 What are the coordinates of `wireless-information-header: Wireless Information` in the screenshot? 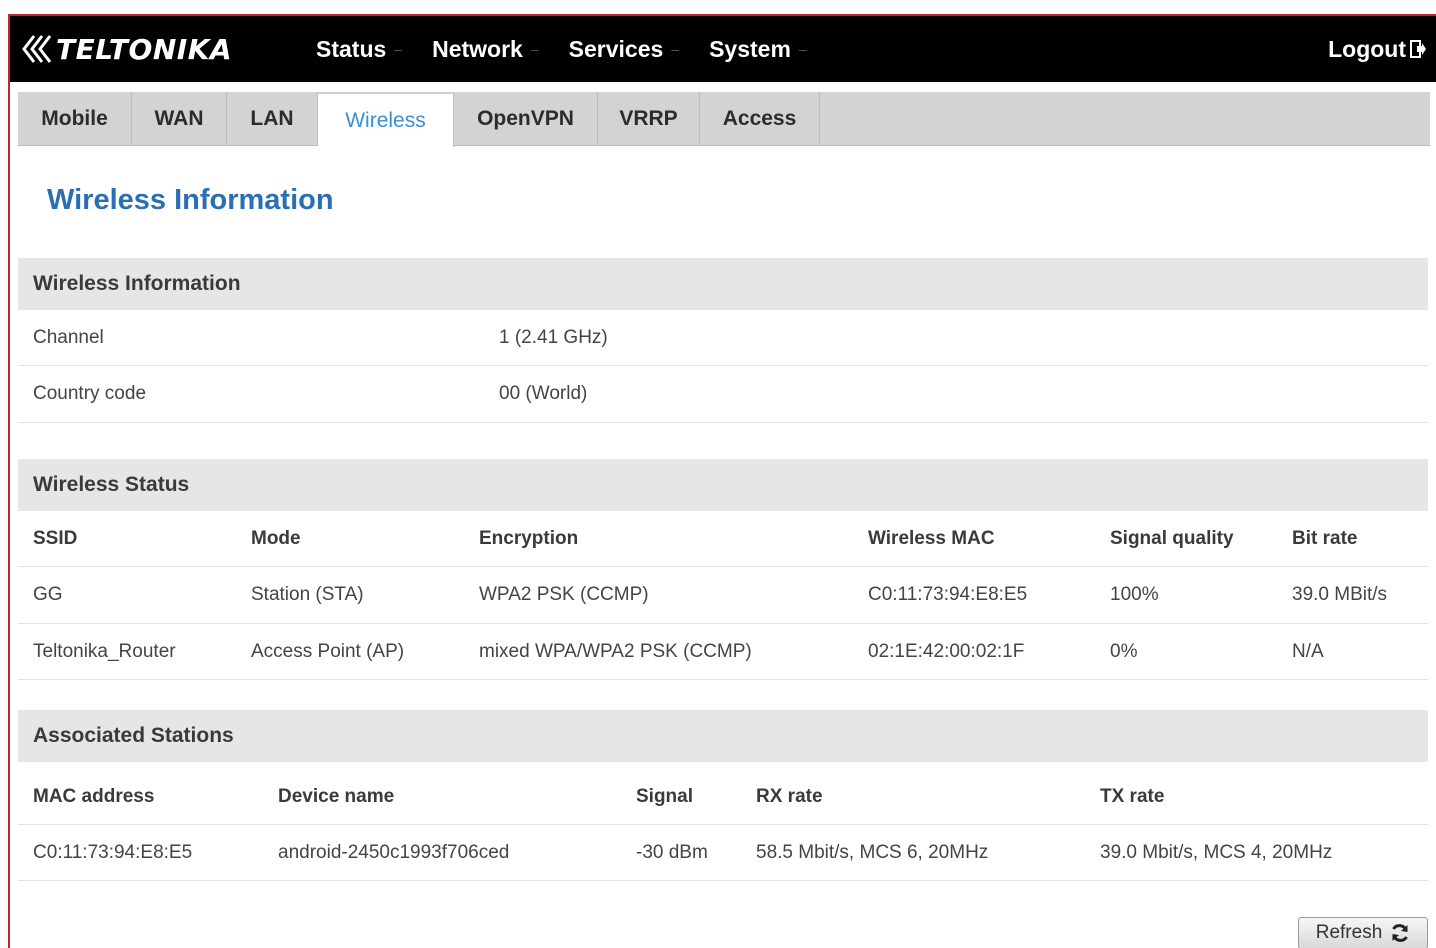 It's located at (723, 284).